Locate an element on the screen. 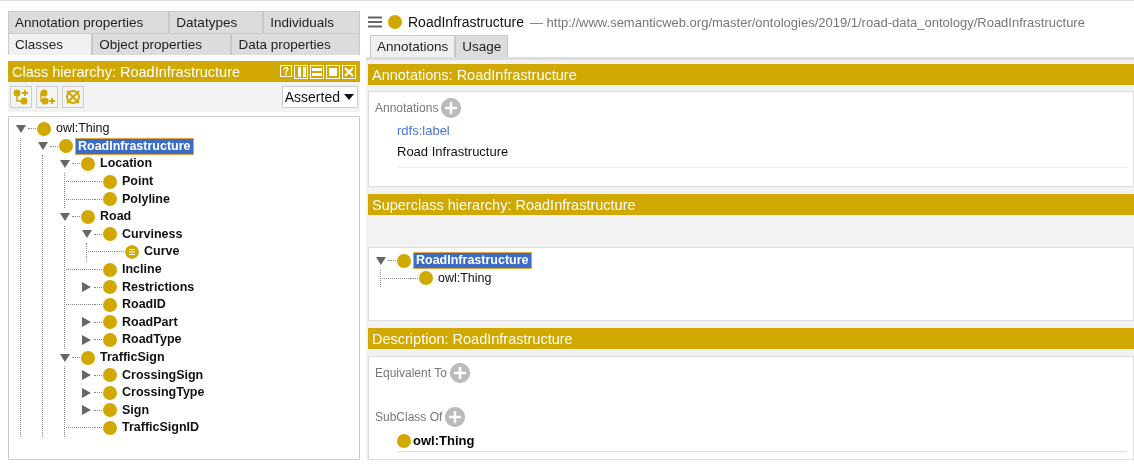 Image resolution: width=1134 pixels, height=470 pixels. class-label: CrossingType is located at coordinates (163, 393).